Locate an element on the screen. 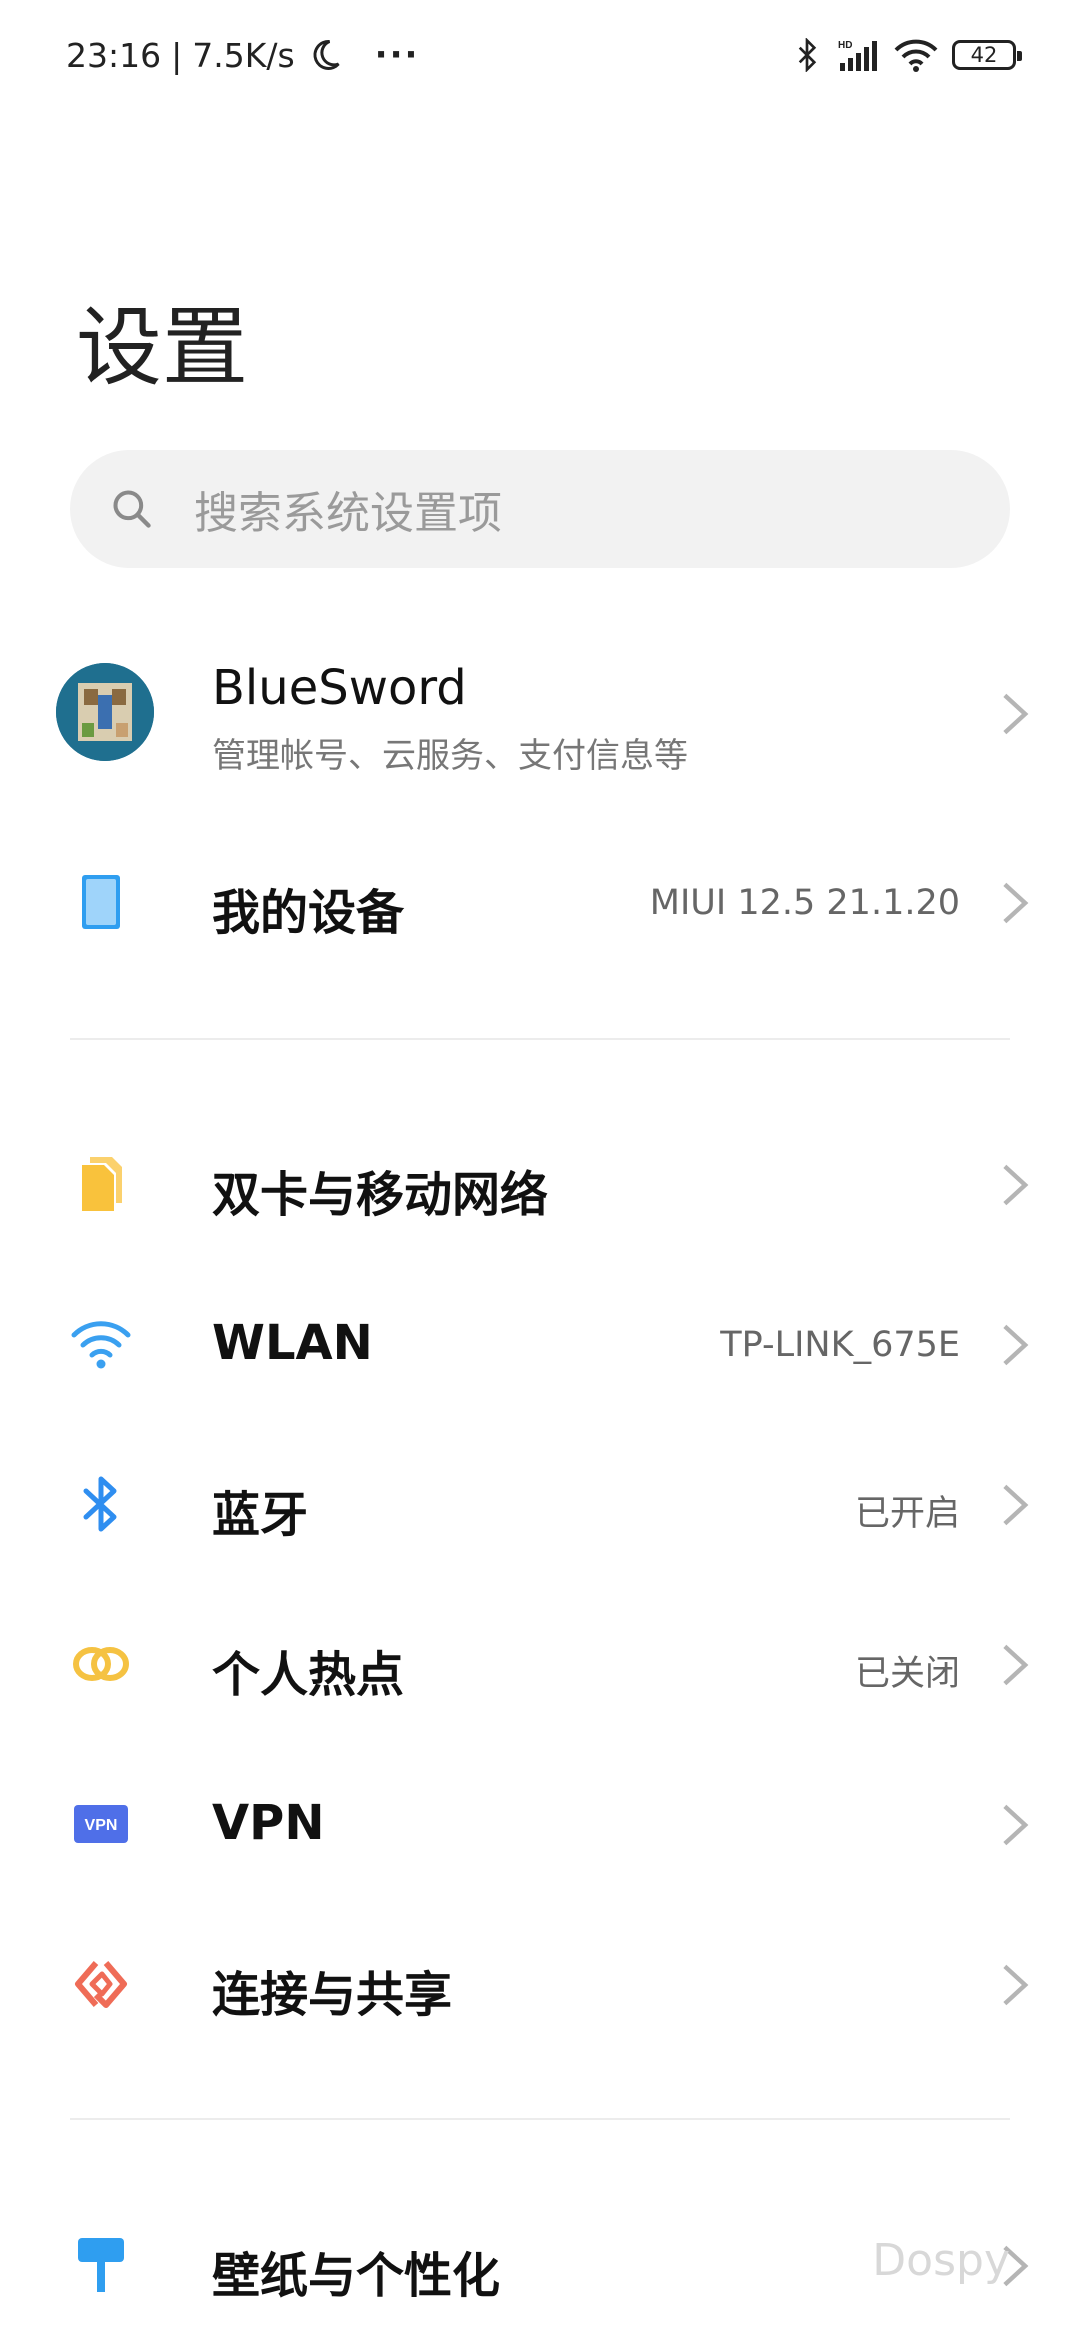 The image size is (1080, 2338). wallpaper-icon is located at coordinates (101, 2265).